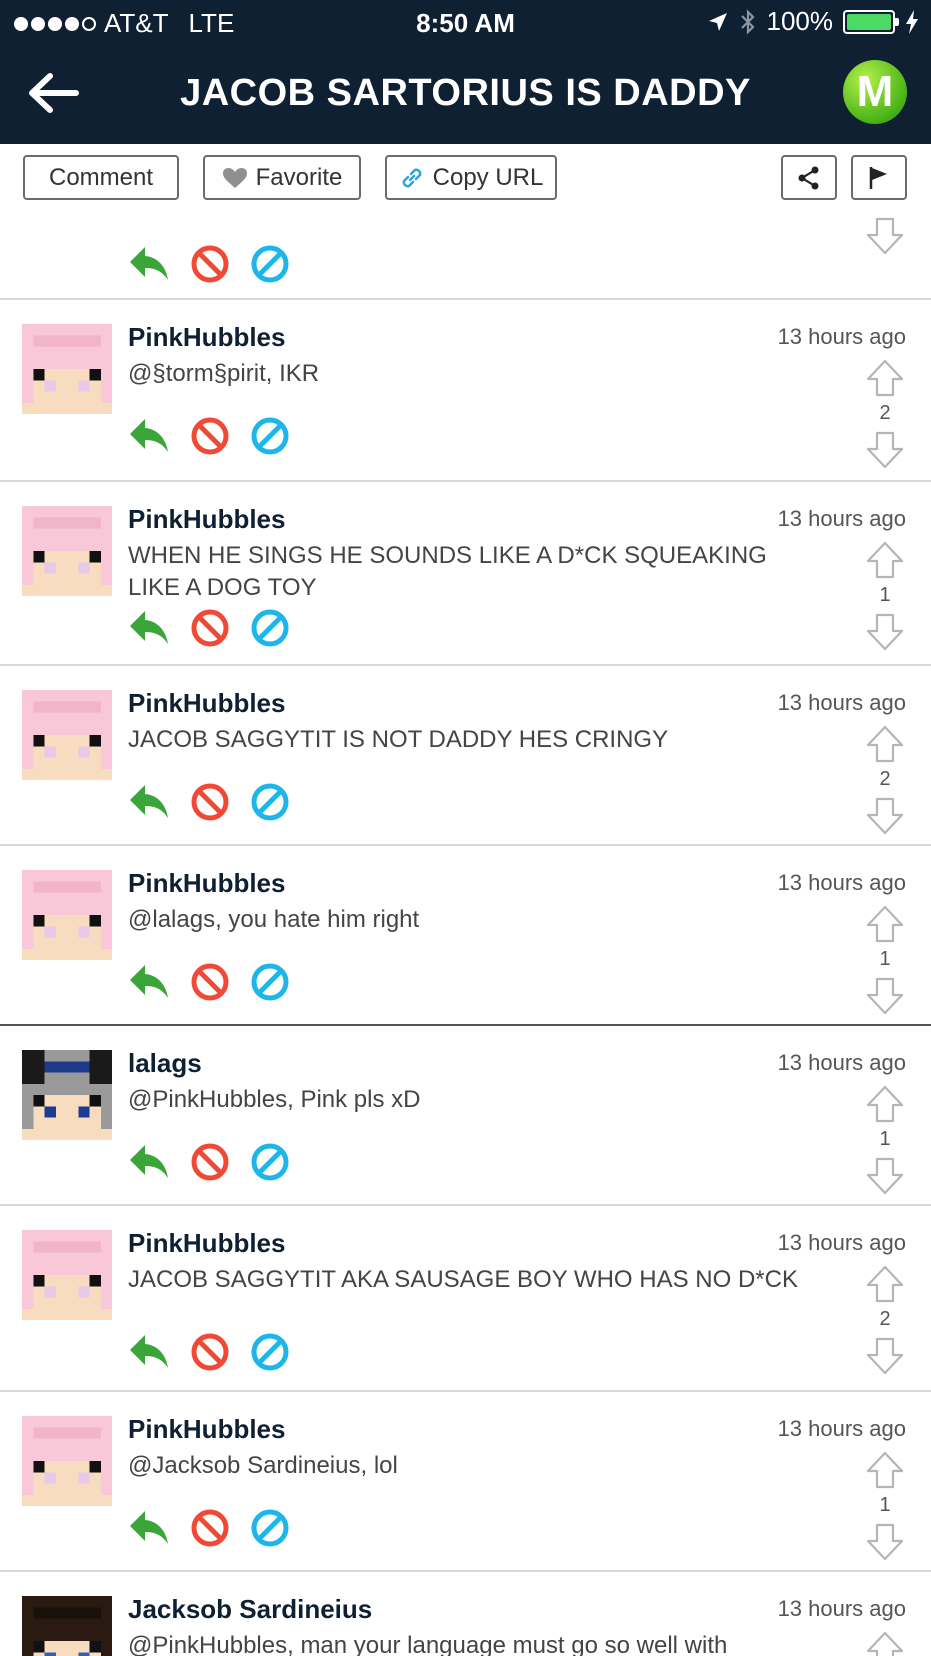 The width and height of the screenshot is (931, 1656). What do you see at coordinates (465, 254) in the screenshot?
I see `comment-partial` at bounding box center [465, 254].